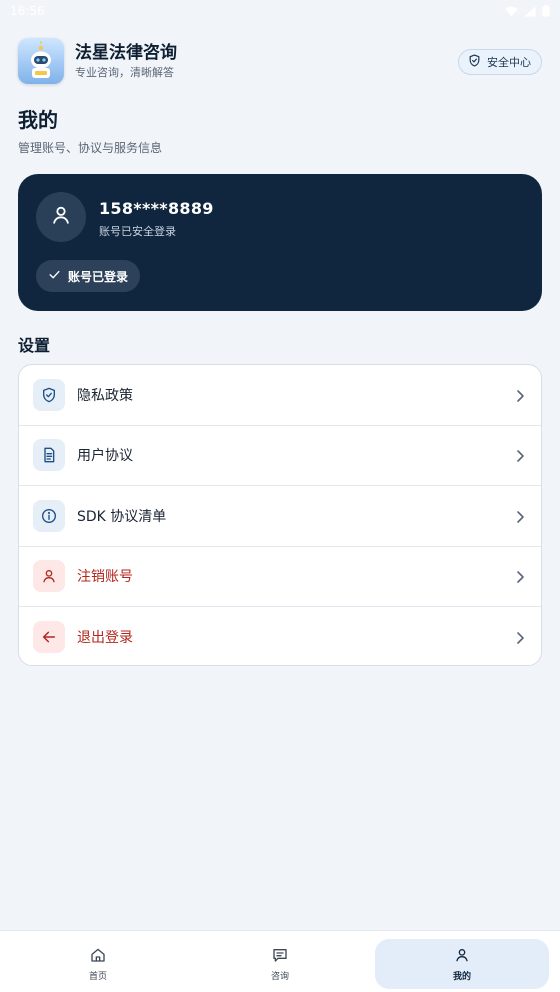 Image resolution: width=560 pixels, height=992 pixels. What do you see at coordinates (280, 11) in the screenshot?
I see `status-bar: 16:56` at bounding box center [280, 11].